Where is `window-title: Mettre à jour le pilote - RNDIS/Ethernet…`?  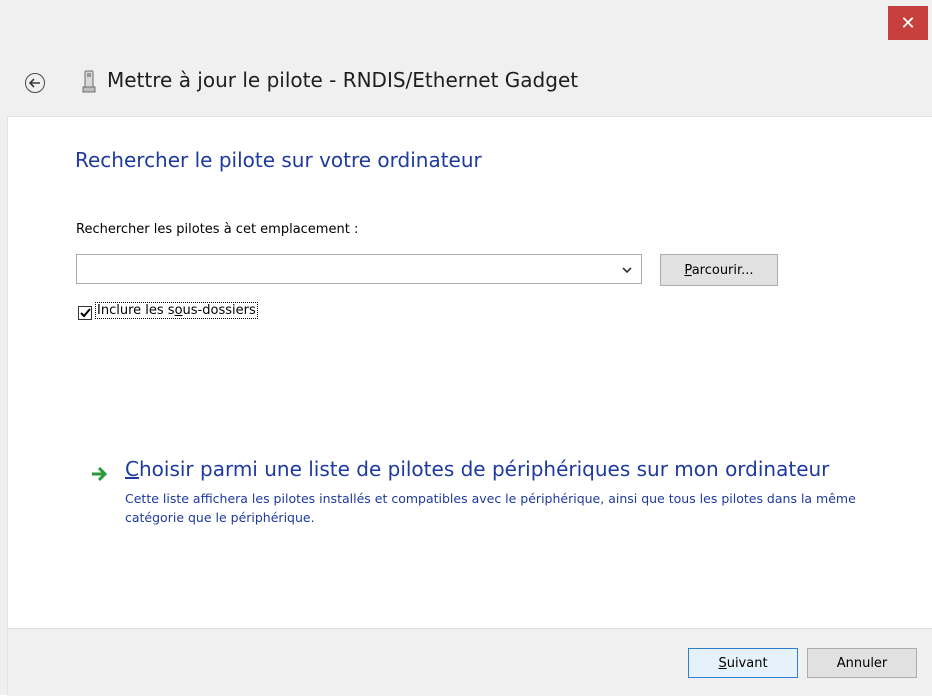
window-title: Mettre à jour le pilote - RNDIS/Ethernet… is located at coordinates (343, 80).